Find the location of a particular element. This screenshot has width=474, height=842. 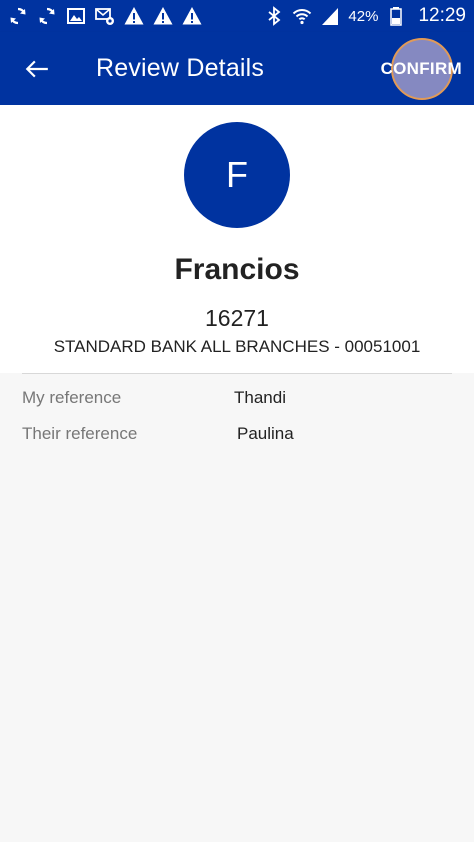

status-system: 42% 12:29 is located at coordinates (365, 16).